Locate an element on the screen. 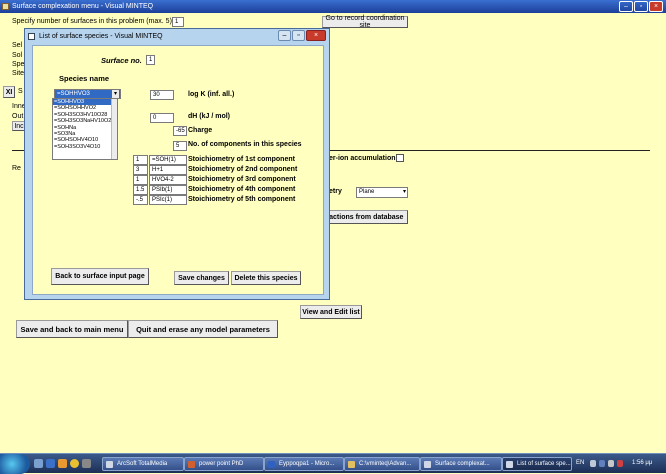 Image resolution: width=666 pixels, height=474 pixels. left-fragment-3: Spe is located at coordinates (18, 64).